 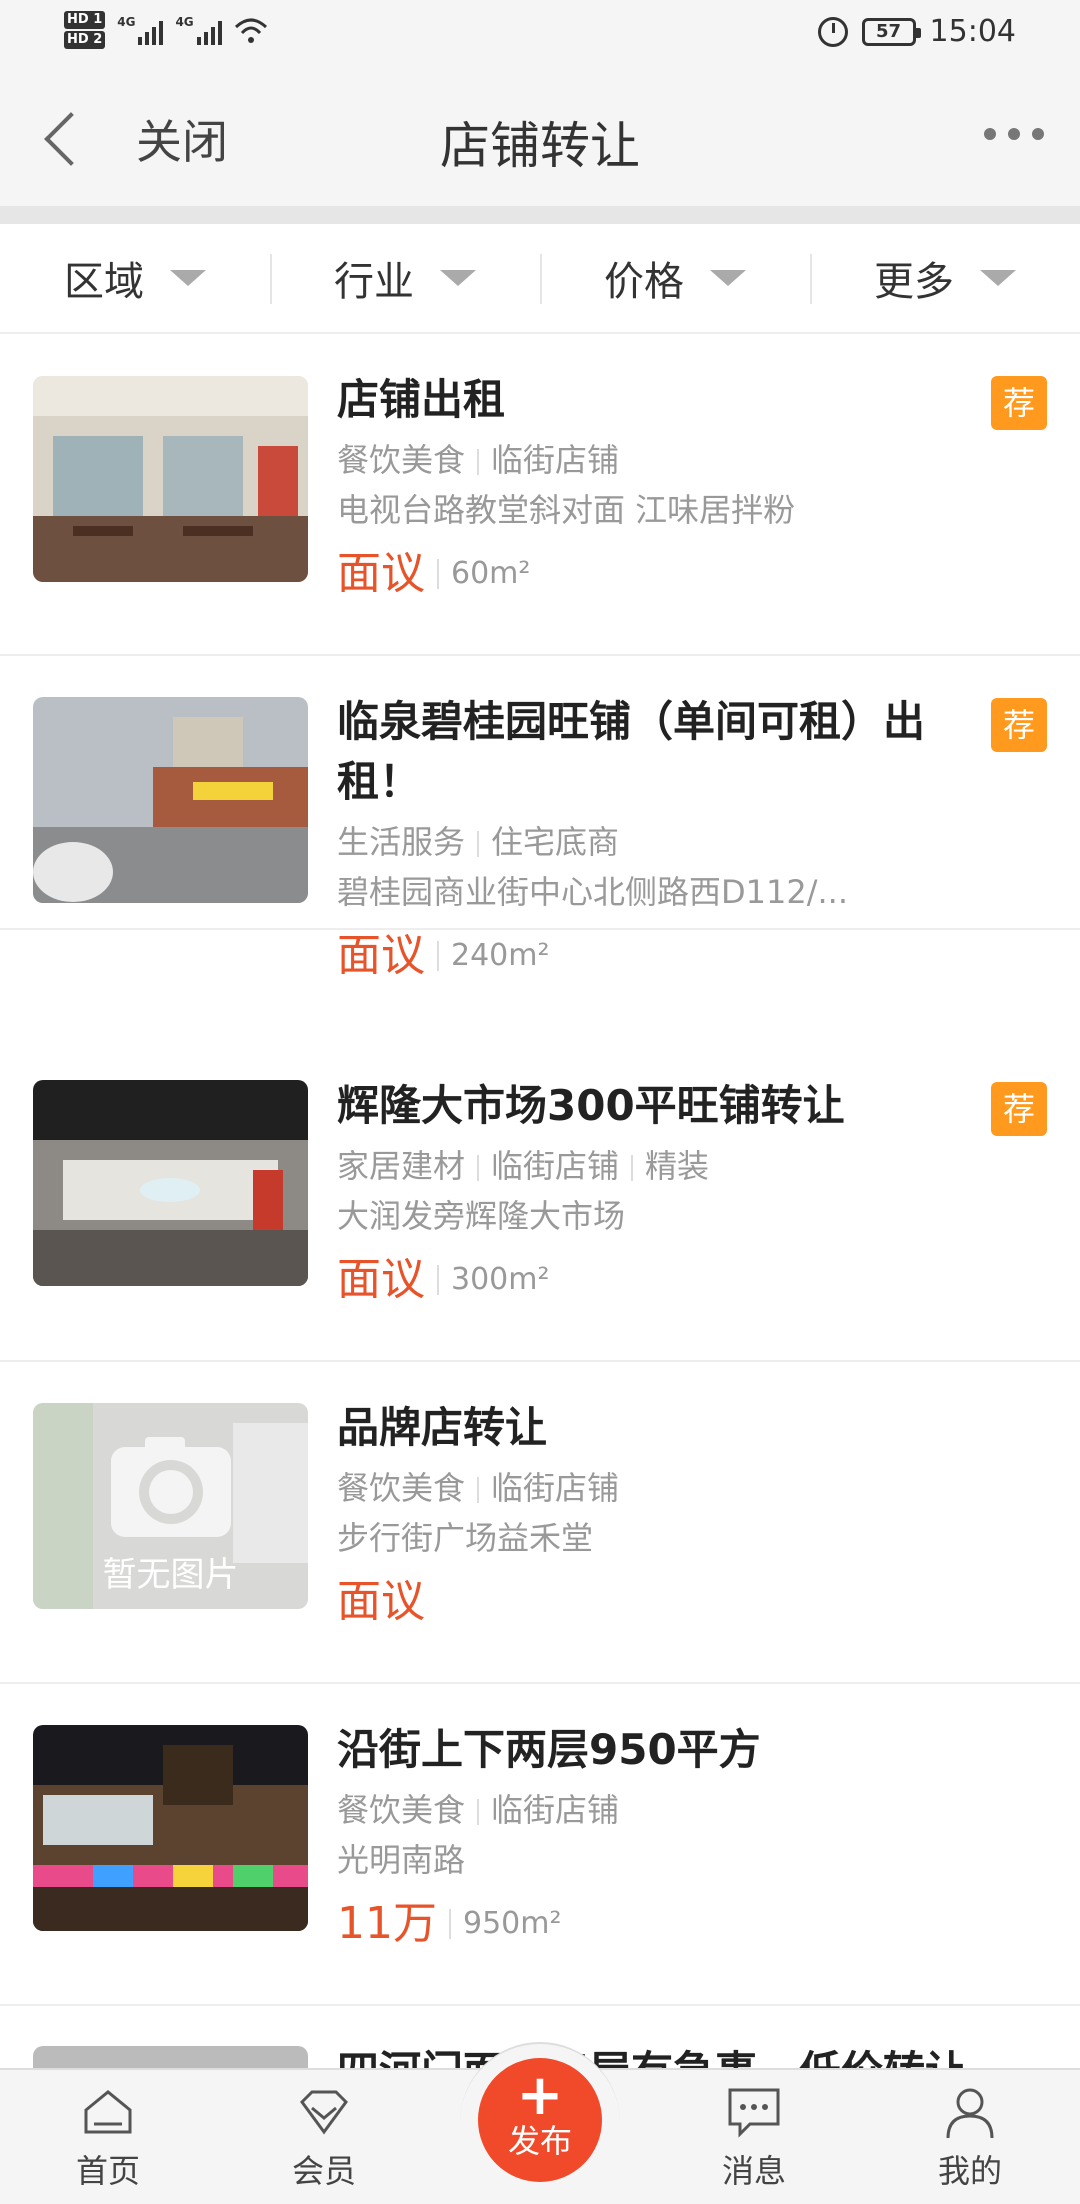 I want to click on alarm-icon, so click(x=832, y=31).